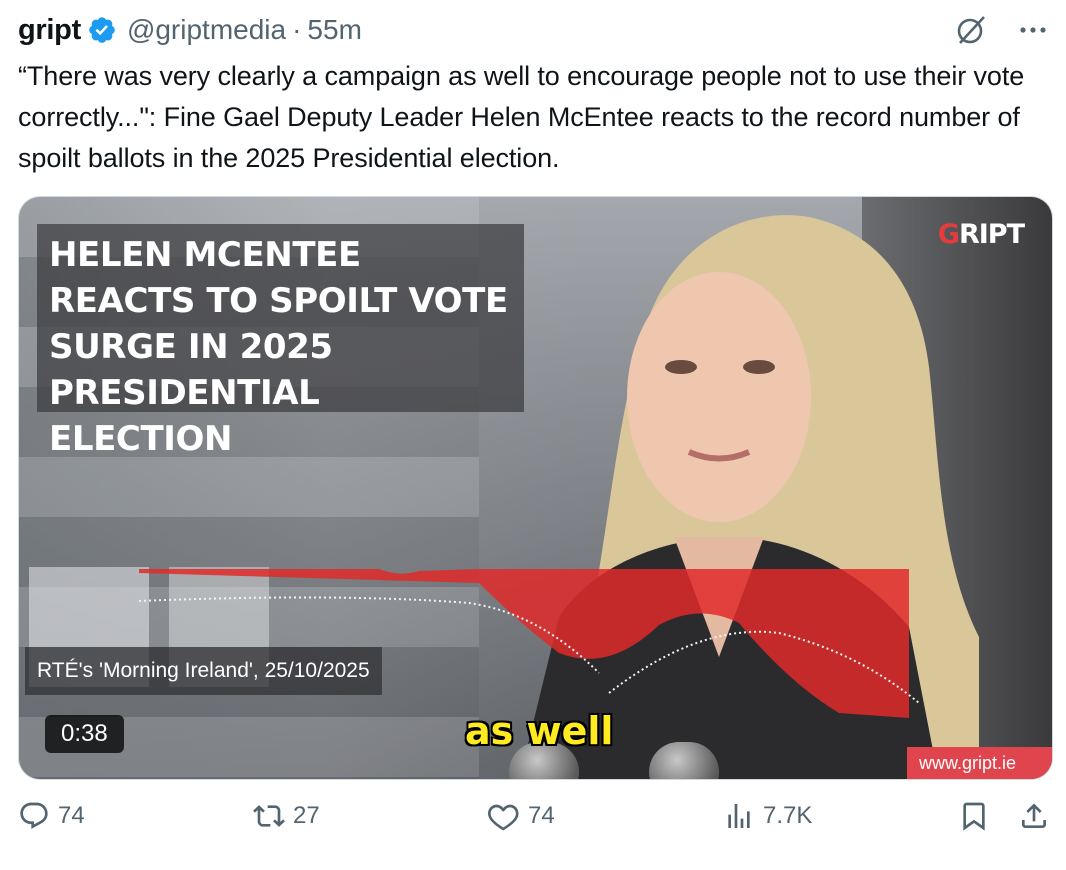 This screenshot has width=1066, height=870. I want to click on like-count: 74, so click(541, 815).